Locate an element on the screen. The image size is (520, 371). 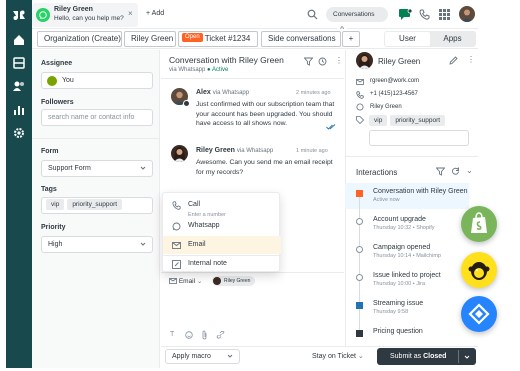
timeline-line is located at coordinates (359, 266).